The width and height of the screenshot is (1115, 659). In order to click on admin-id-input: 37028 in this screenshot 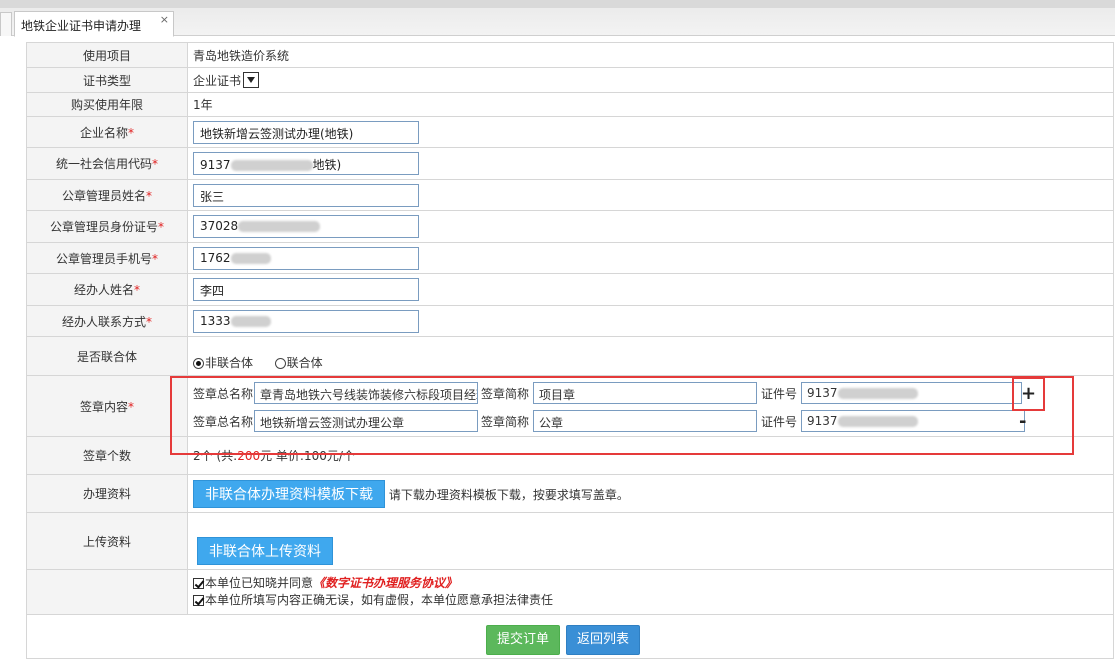, I will do `click(306, 226)`.